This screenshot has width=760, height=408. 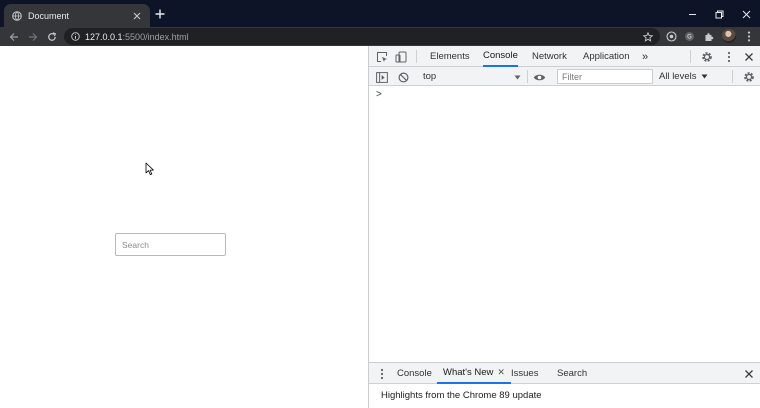 I want to click on context-selector: top, so click(x=473, y=76).